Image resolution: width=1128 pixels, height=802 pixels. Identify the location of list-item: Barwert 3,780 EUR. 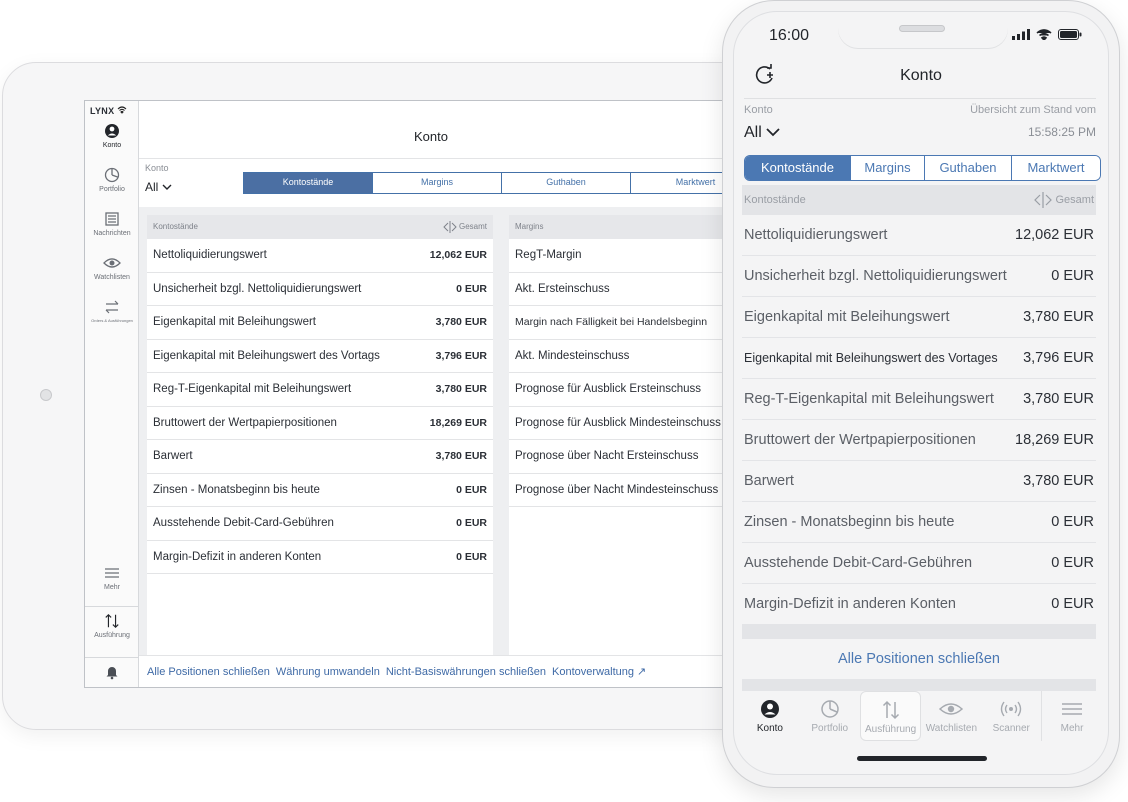
(919, 481).